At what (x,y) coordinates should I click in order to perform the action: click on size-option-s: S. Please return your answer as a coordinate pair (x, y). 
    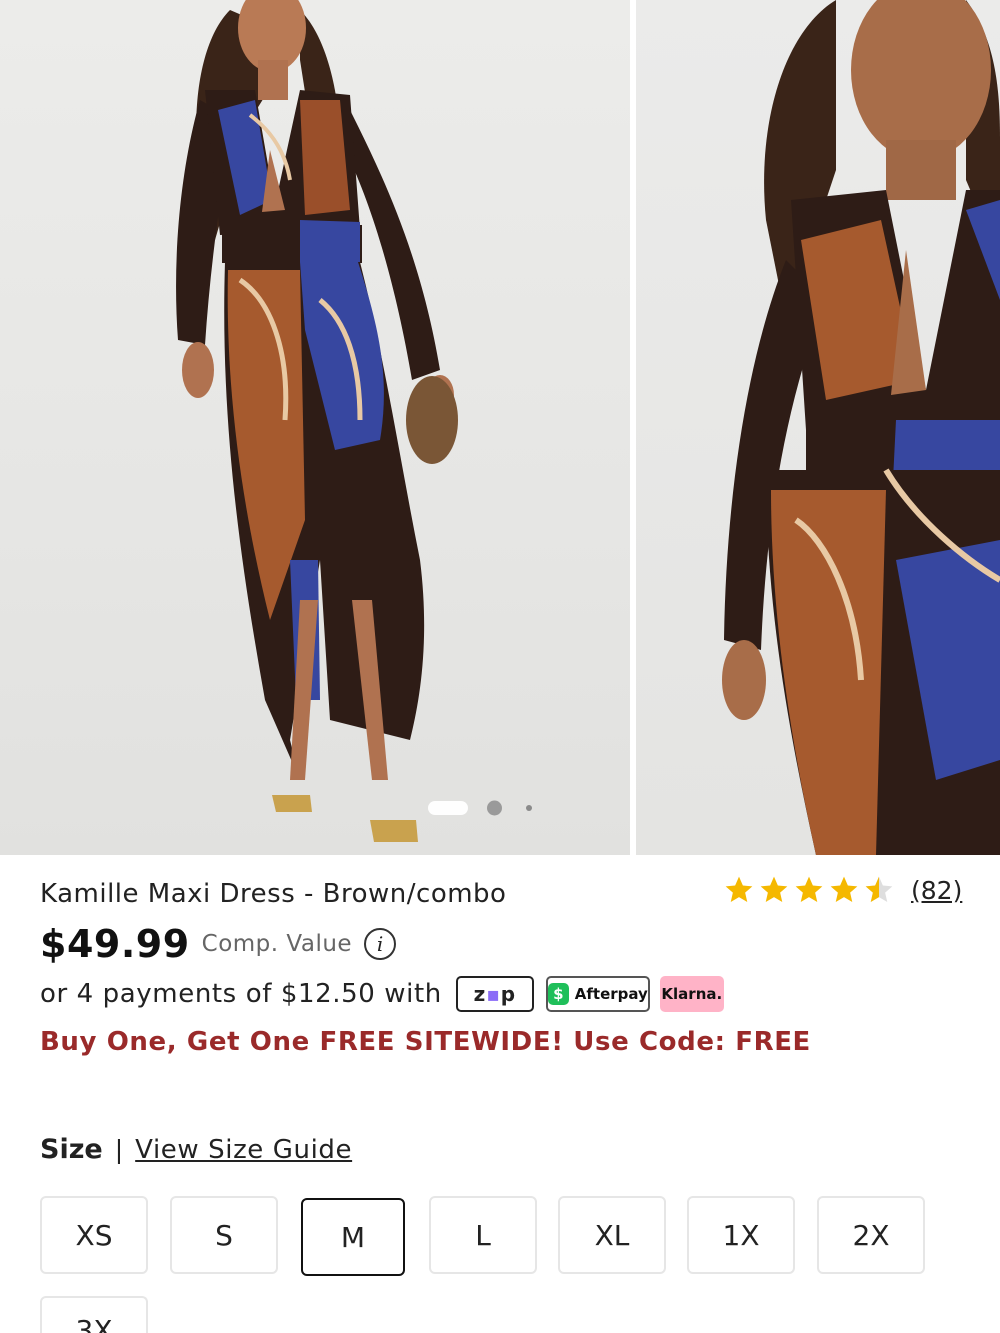
    Looking at the image, I should click on (224, 1235).